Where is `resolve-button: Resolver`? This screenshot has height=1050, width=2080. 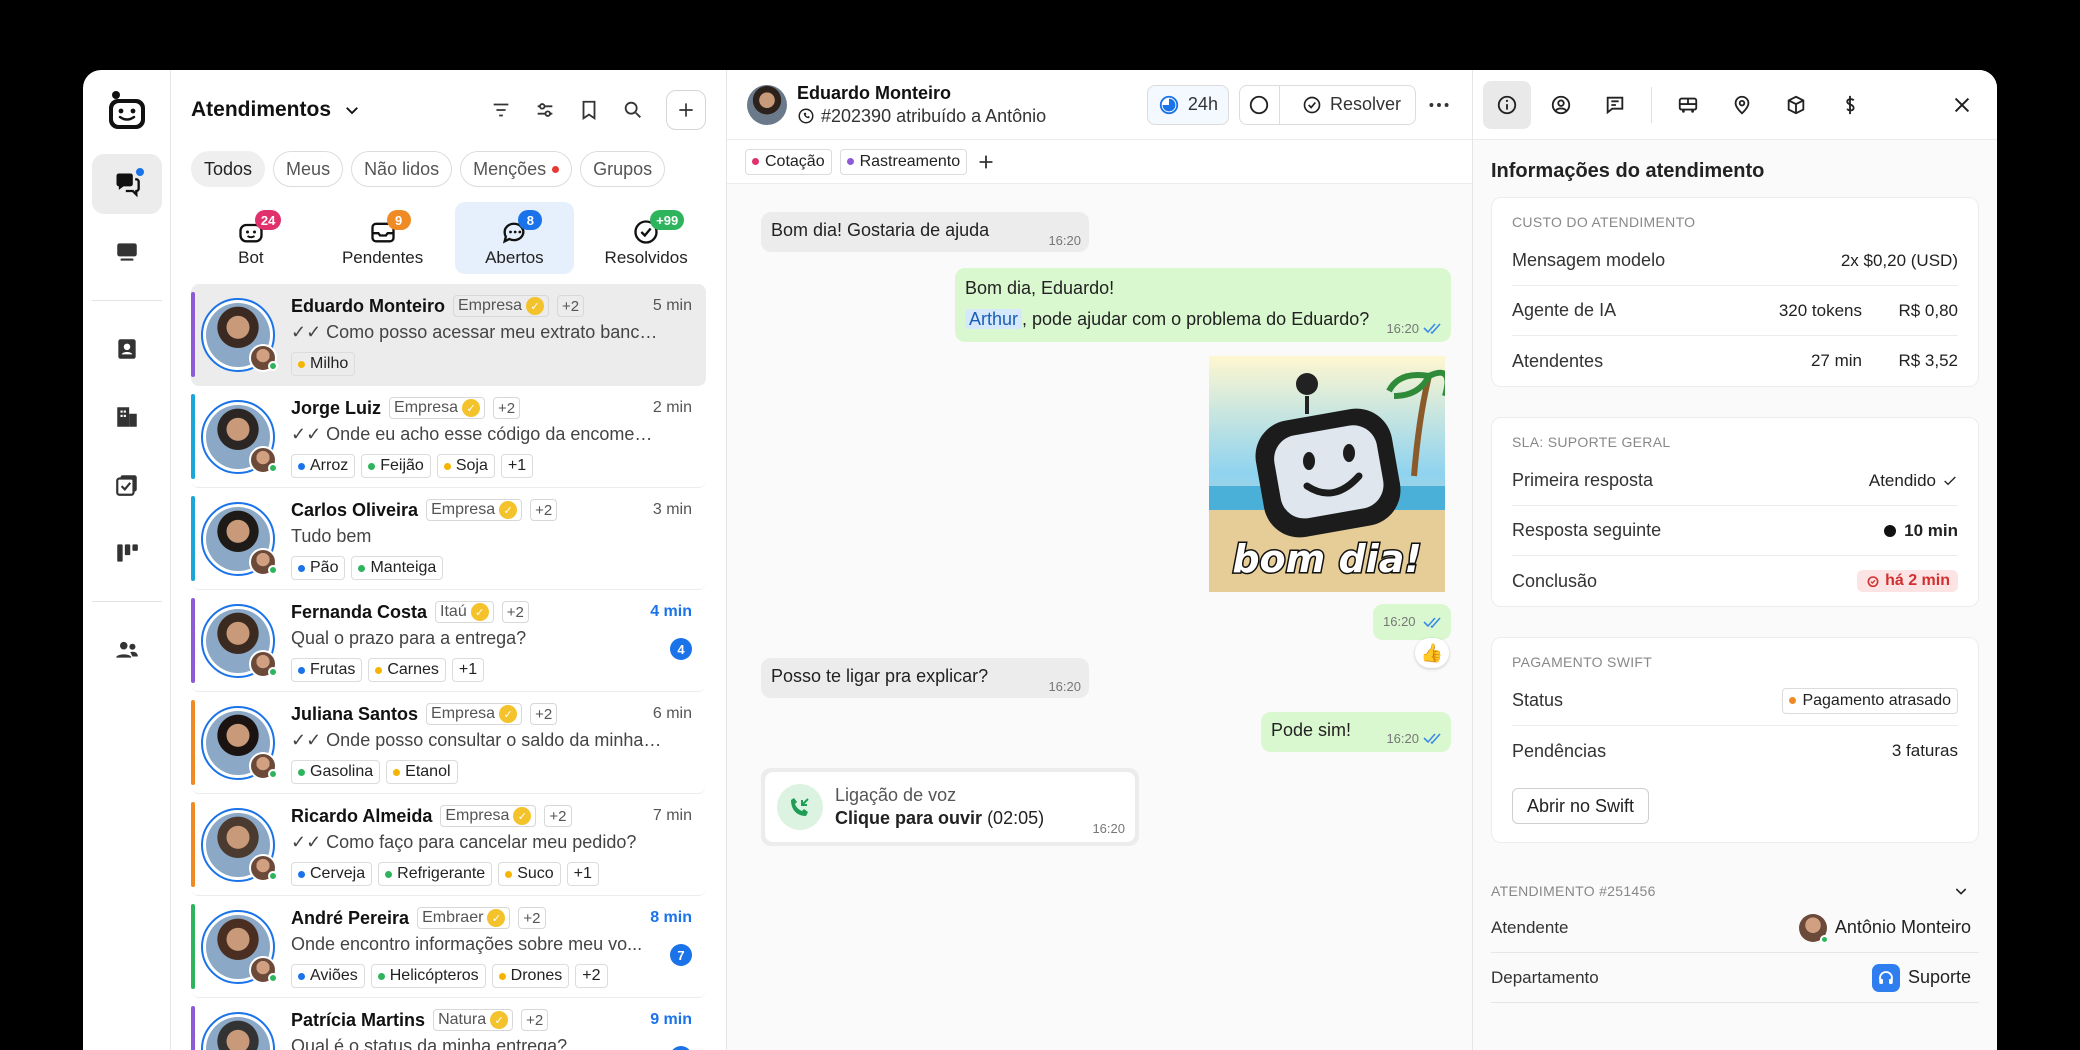 resolve-button: Resolver is located at coordinates (1351, 104).